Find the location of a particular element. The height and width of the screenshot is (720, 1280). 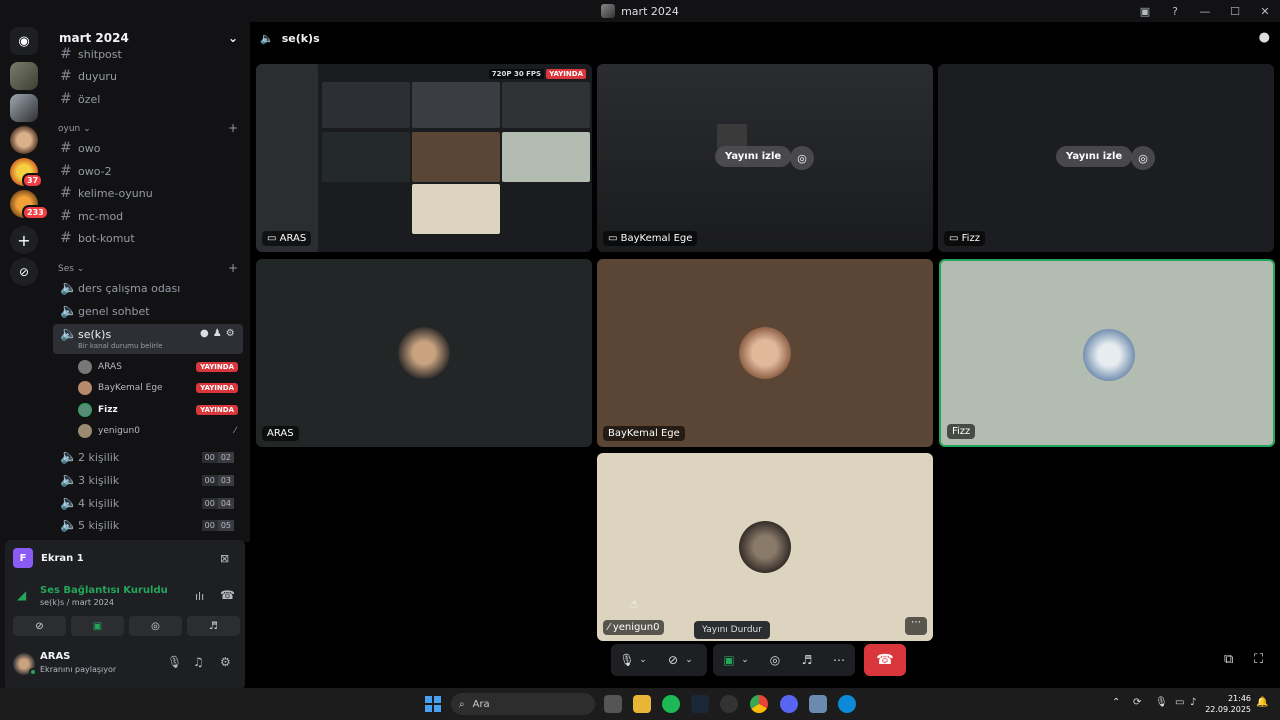

channel-item: # bot-komut is located at coordinates (97, 238).